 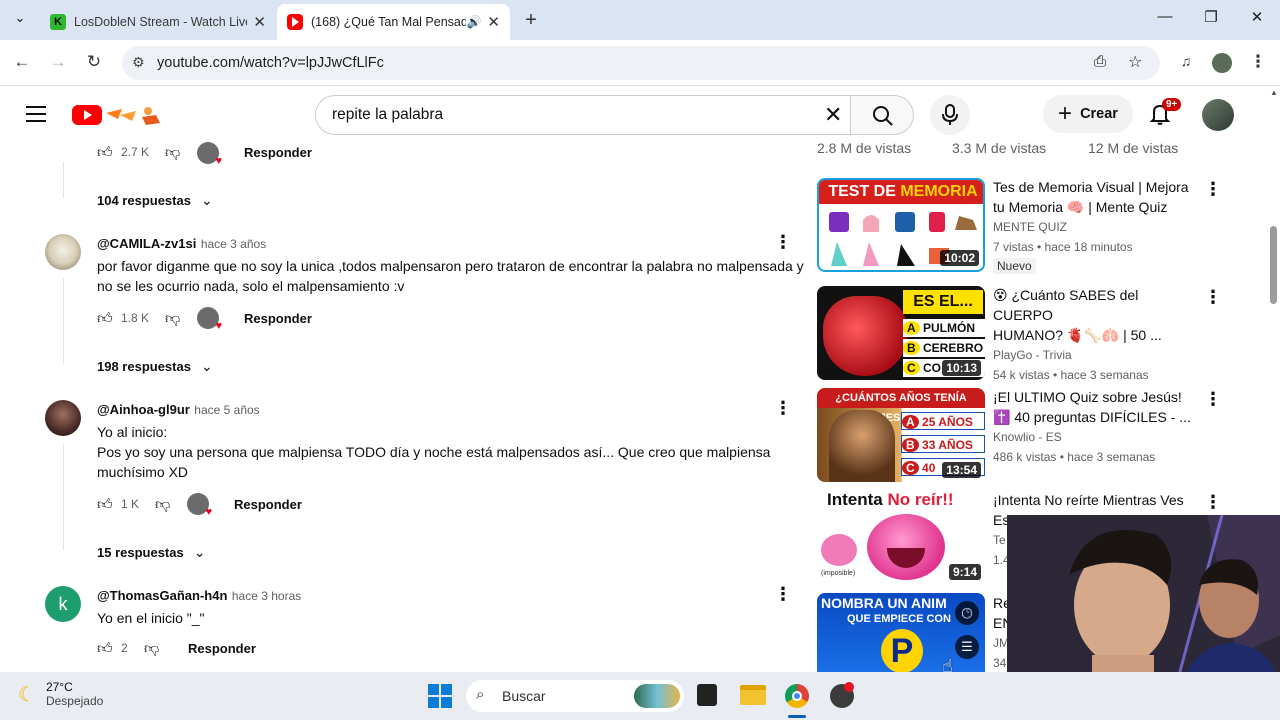 What do you see at coordinates (967, 647) in the screenshot?
I see `add-to-queue-icon: ☰` at bounding box center [967, 647].